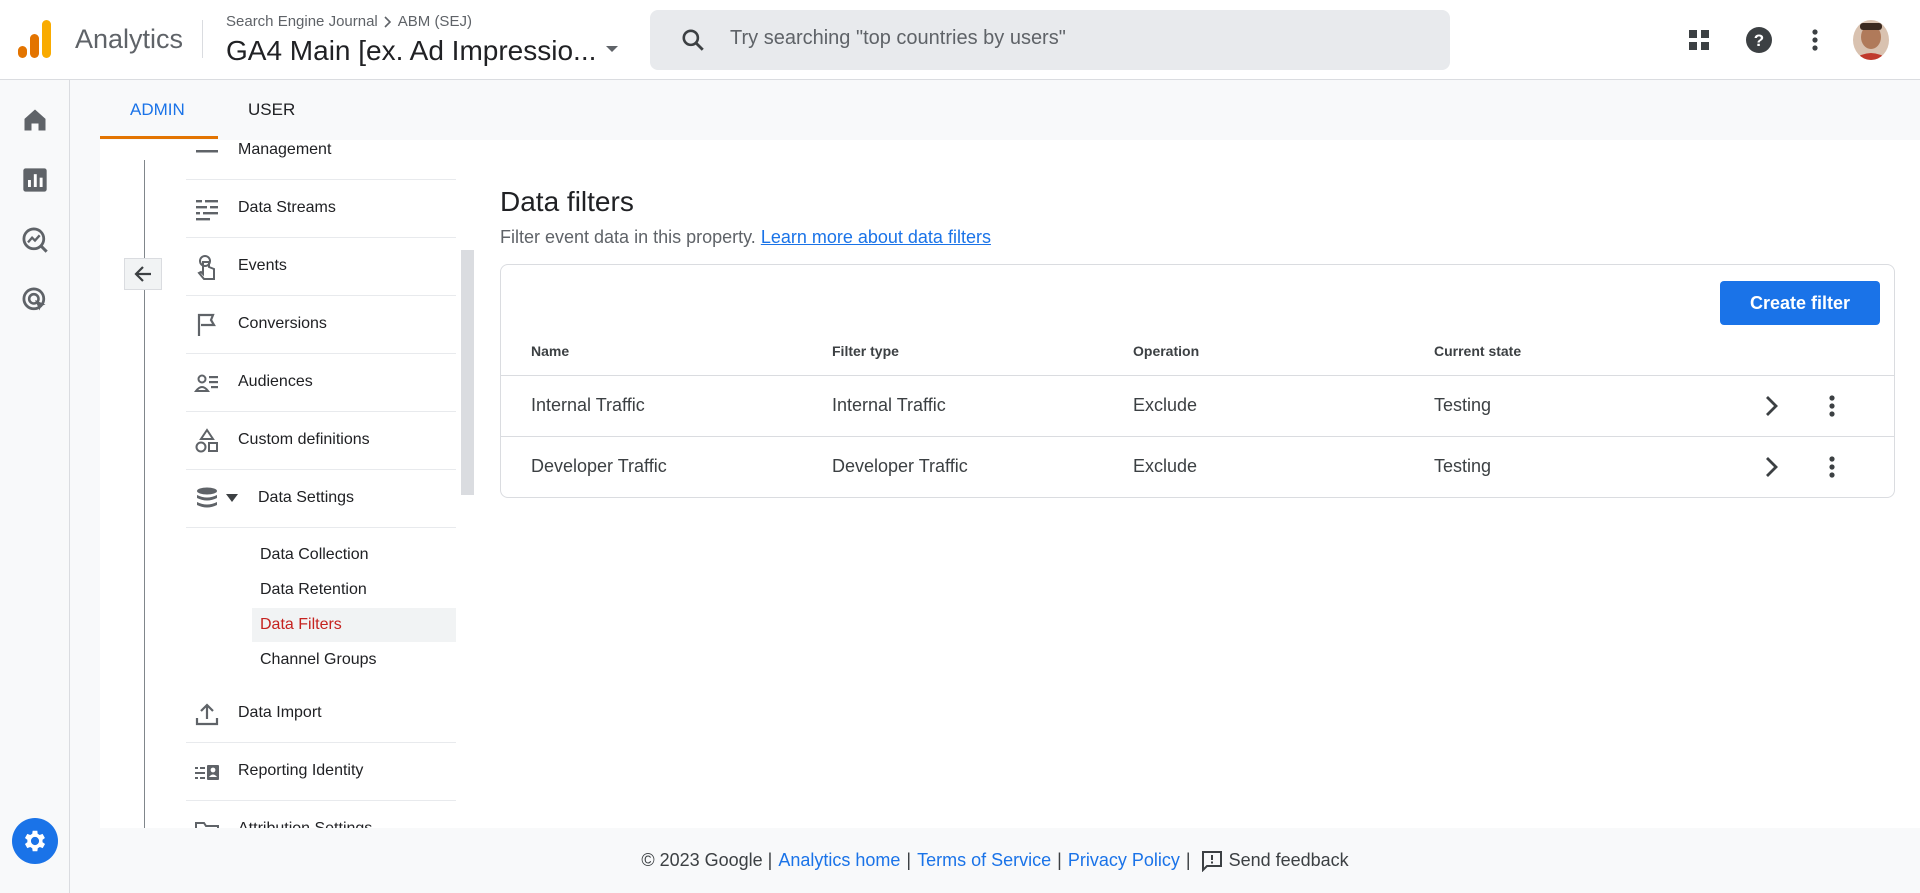  I want to click on sub-item-data-collection: Data Collection, so click(354, 555).